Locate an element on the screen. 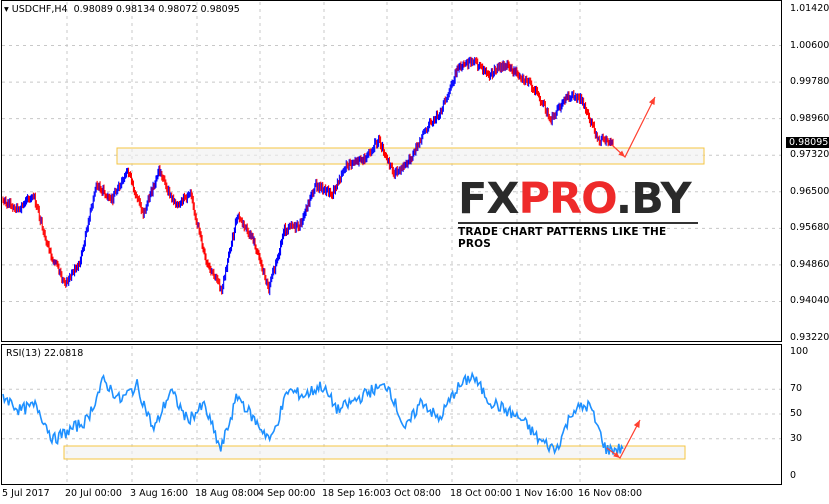  time-tick: 18 Aug 08:00 is located at coordinates (227, 493).